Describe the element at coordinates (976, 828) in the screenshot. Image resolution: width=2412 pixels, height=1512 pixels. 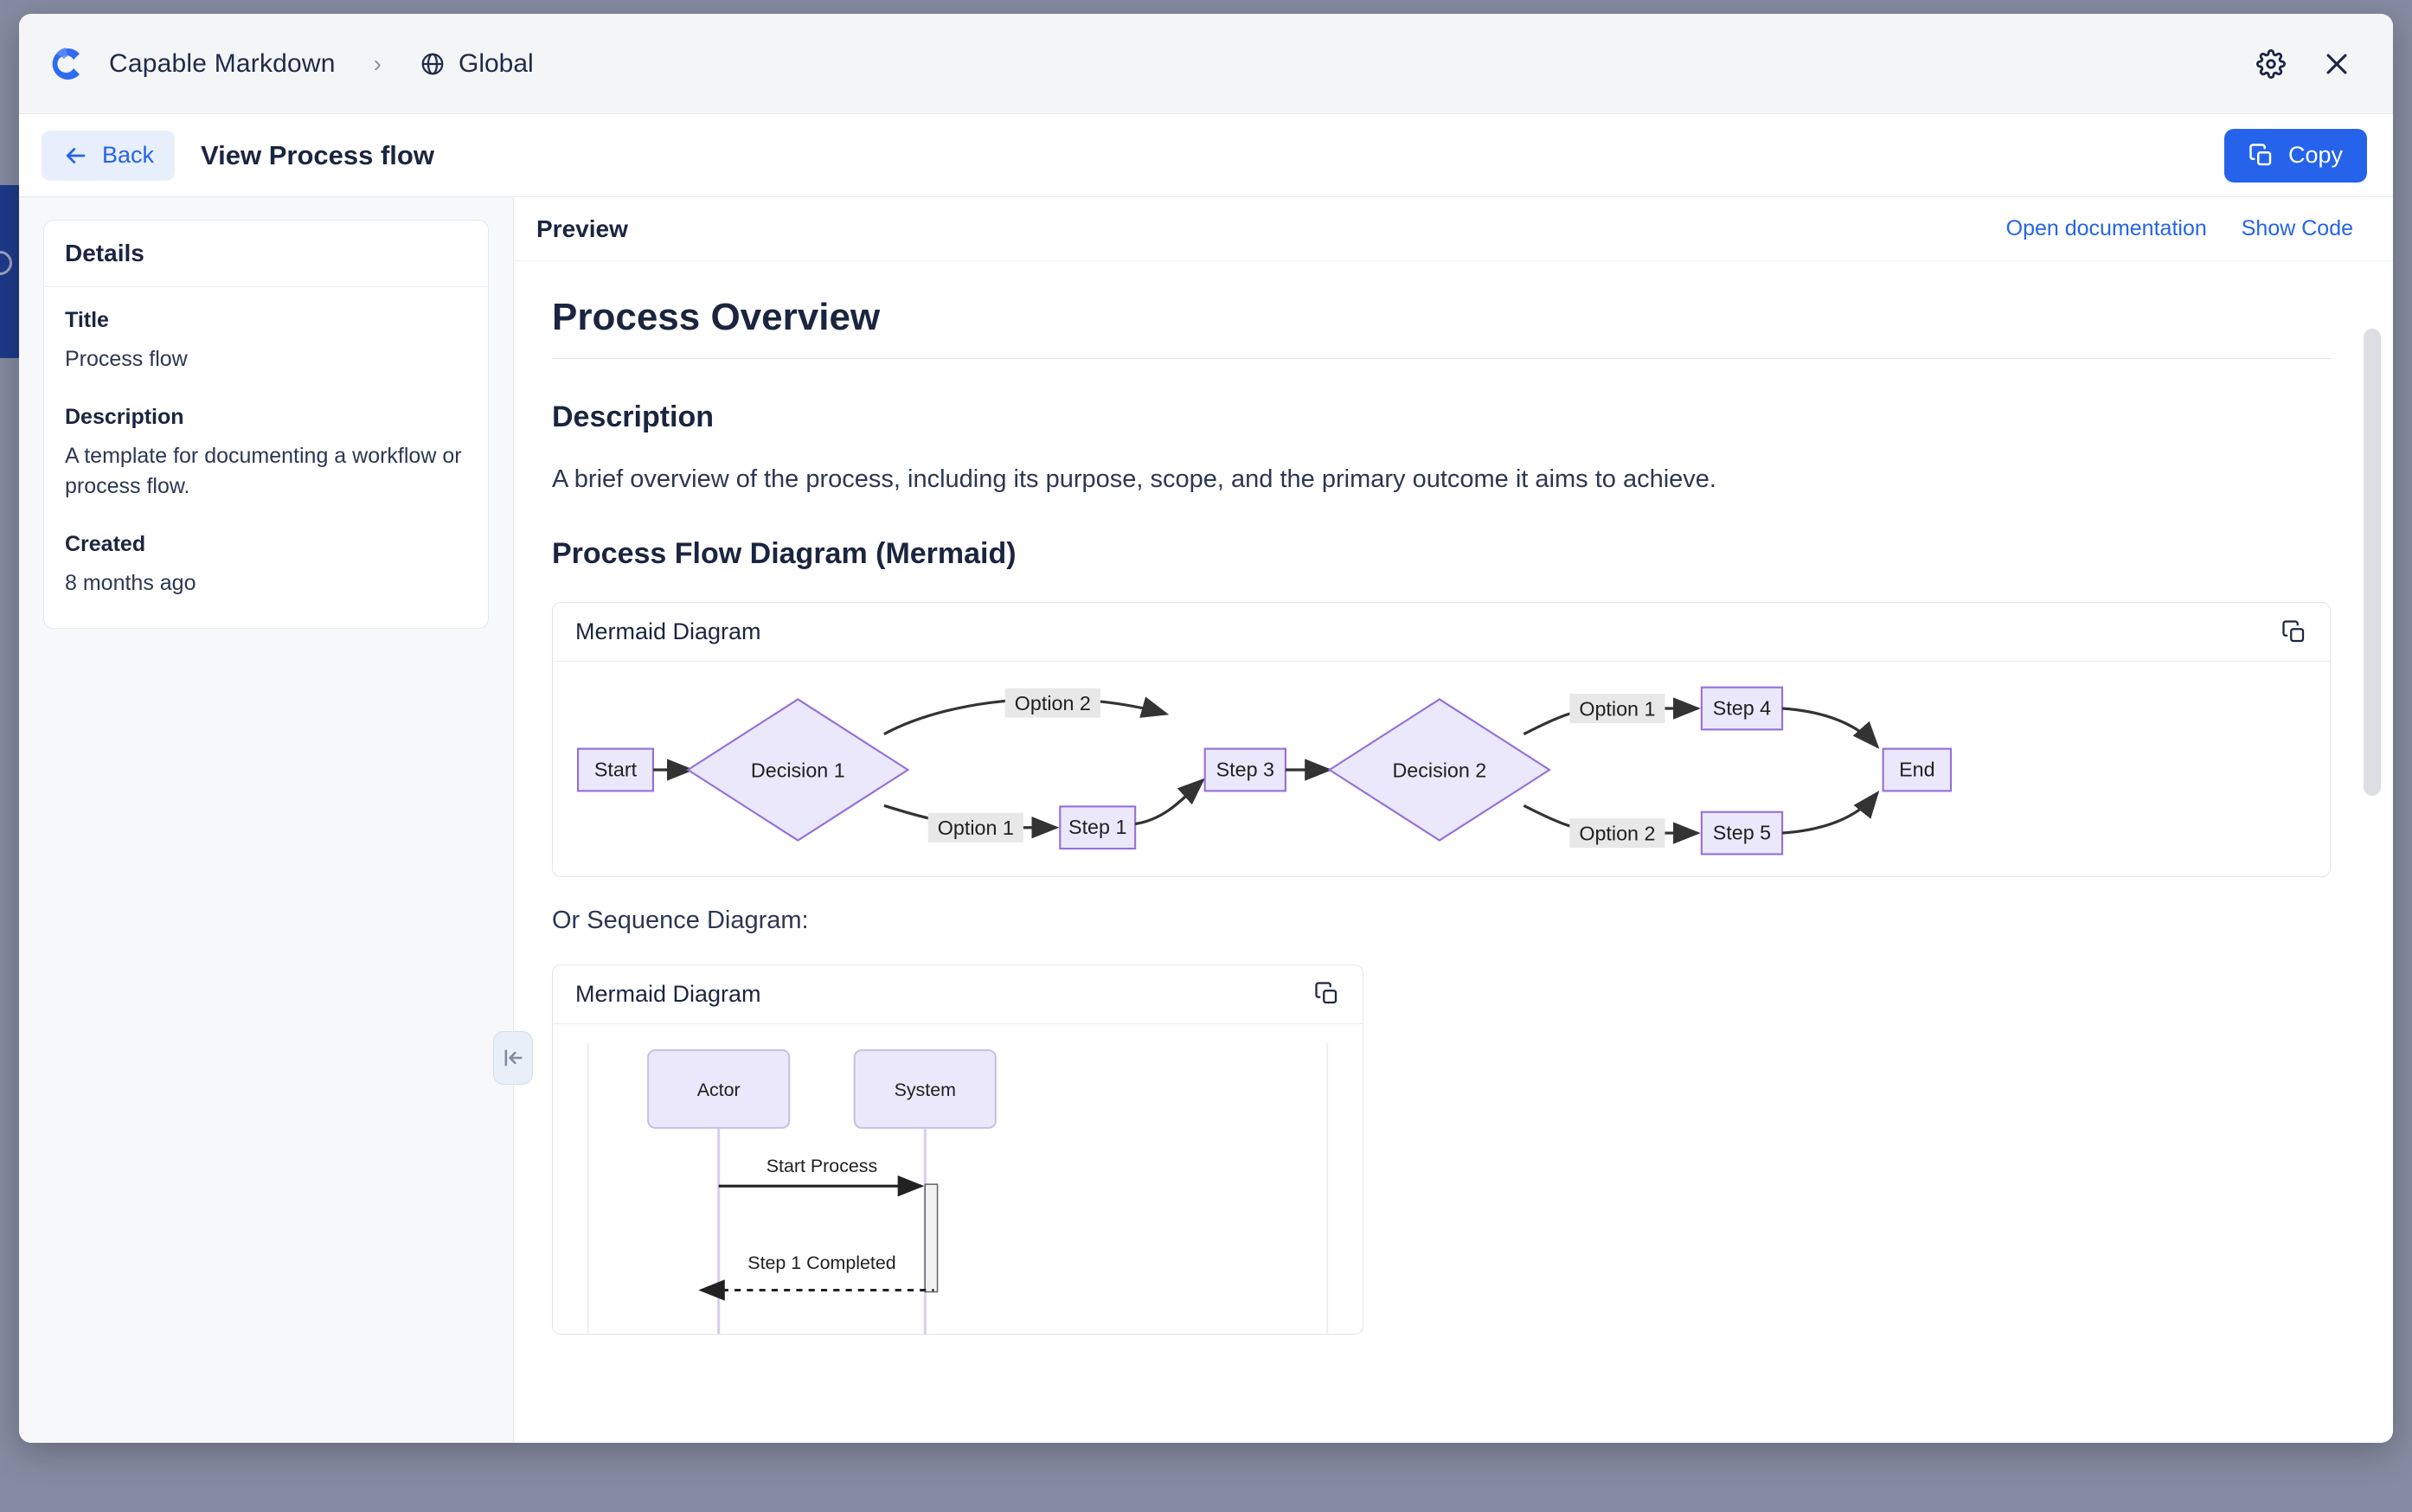
I see `flow-edge-label-option1-a: Option 1` at that location.